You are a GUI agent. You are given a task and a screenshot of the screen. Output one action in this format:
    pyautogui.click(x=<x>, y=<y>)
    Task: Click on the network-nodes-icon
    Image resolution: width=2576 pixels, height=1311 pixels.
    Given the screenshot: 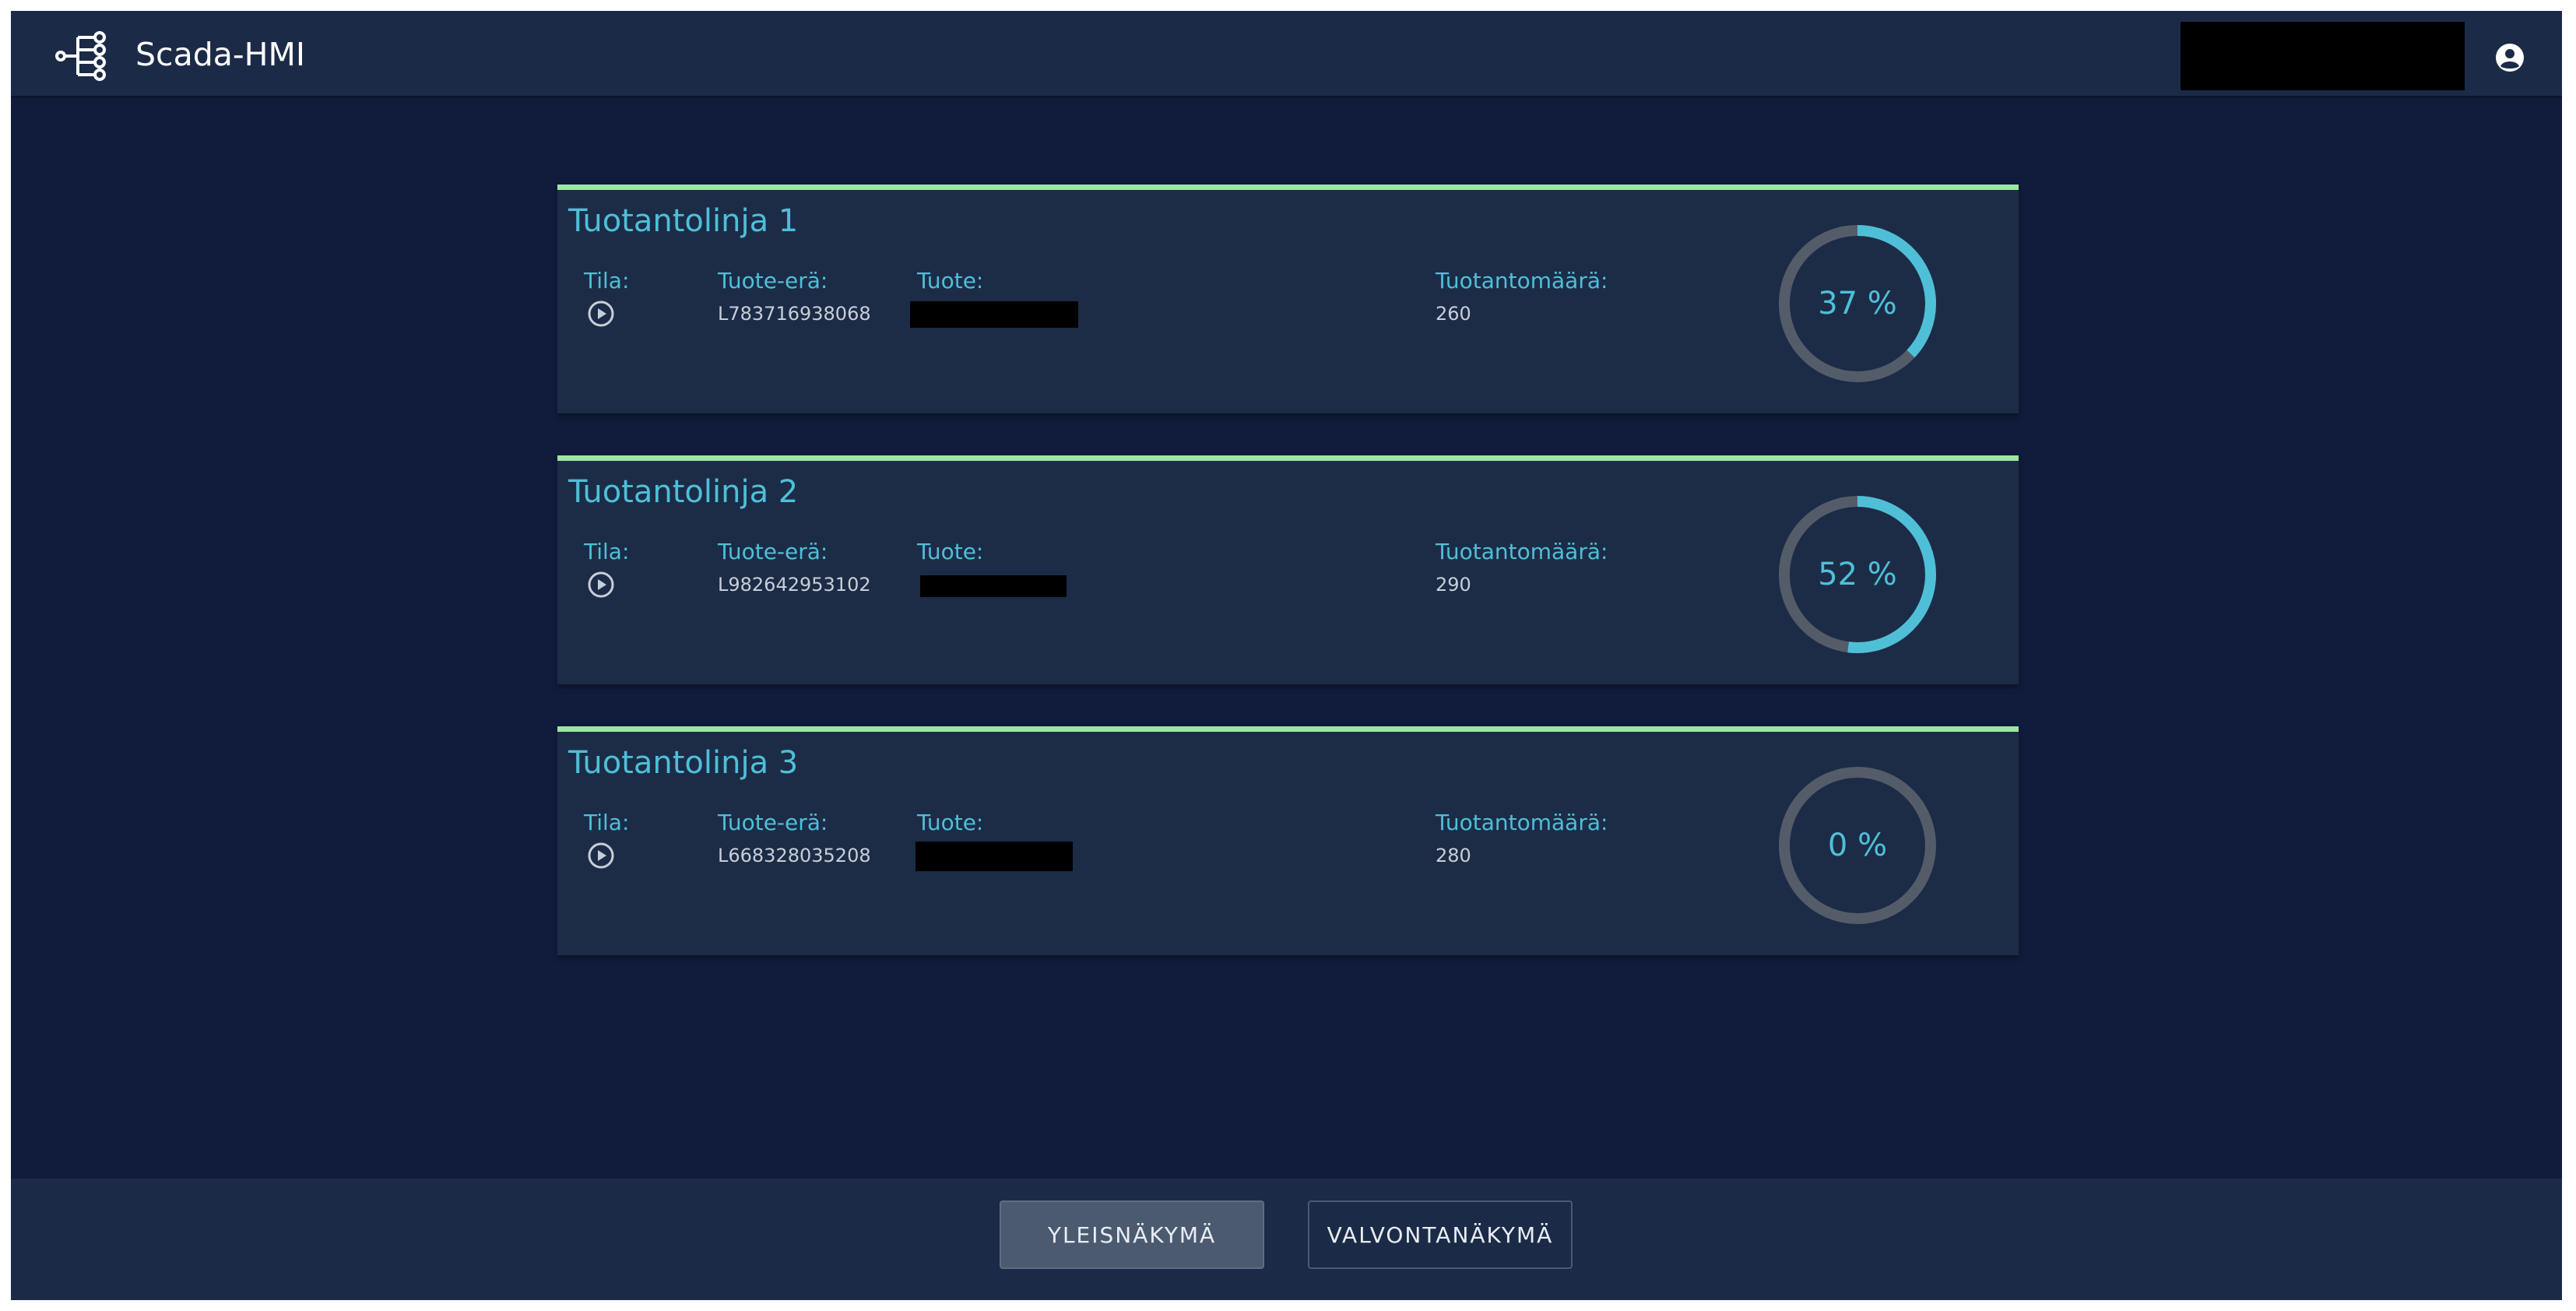 What is the action you would take?
    pyautogui.click(x=80, y=56)
    